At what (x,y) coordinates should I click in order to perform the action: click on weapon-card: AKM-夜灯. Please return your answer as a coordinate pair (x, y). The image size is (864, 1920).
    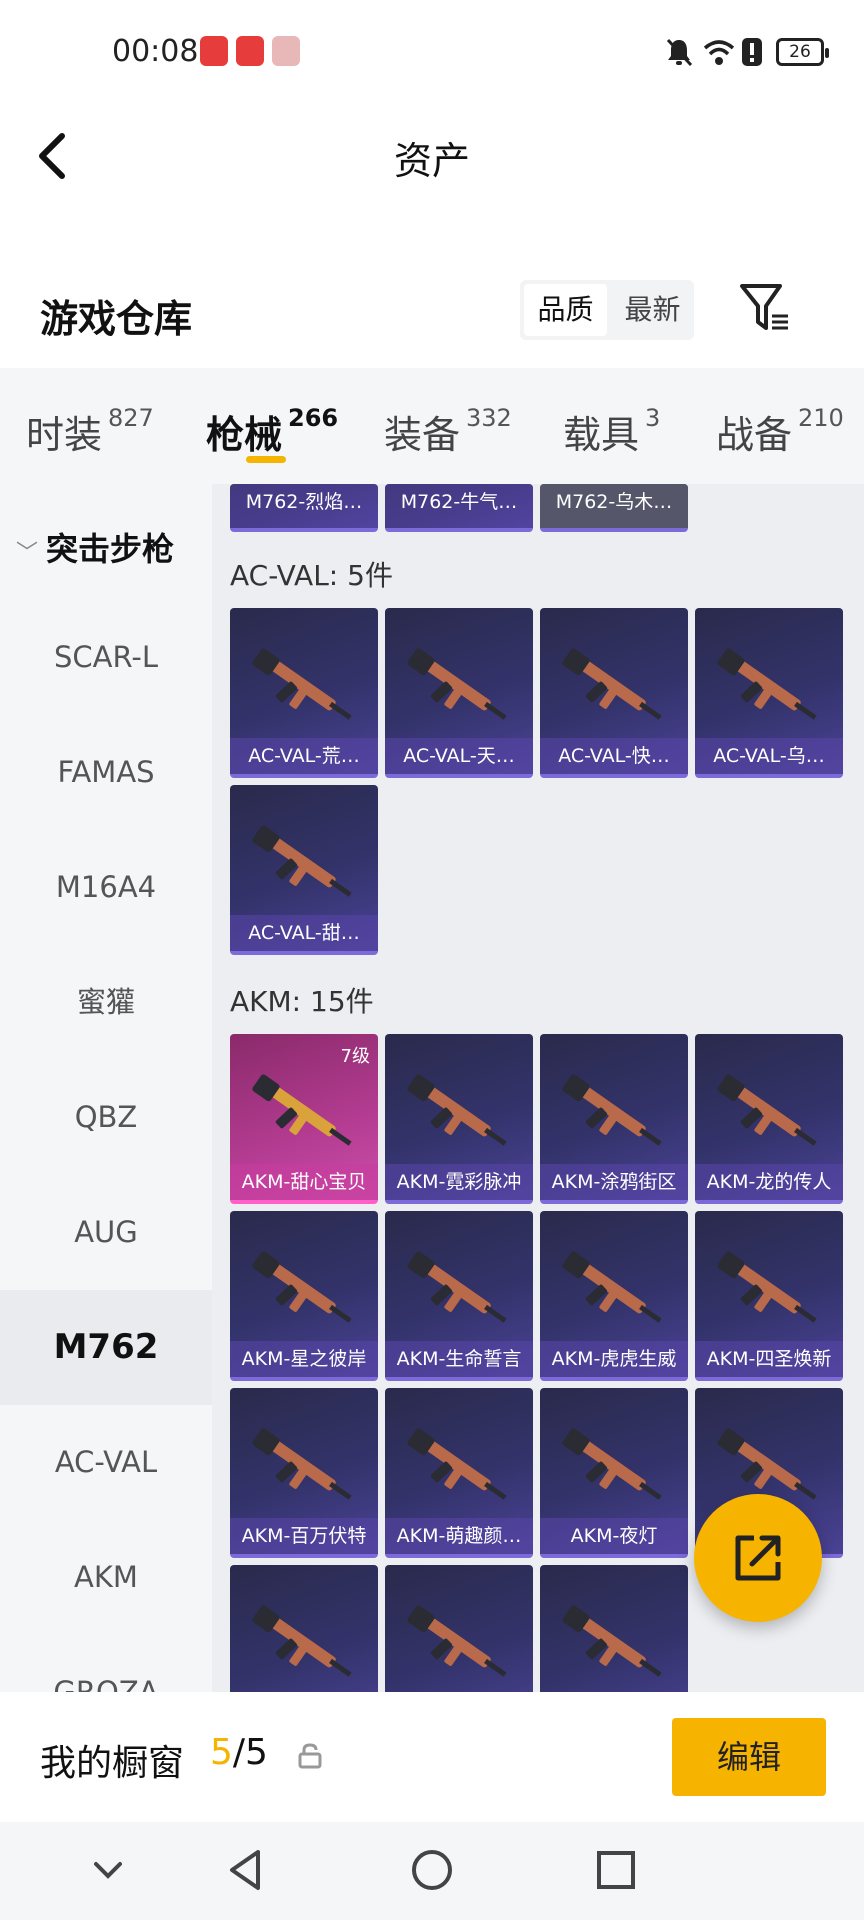
    Looking at the image, I should click on (614, 1473).